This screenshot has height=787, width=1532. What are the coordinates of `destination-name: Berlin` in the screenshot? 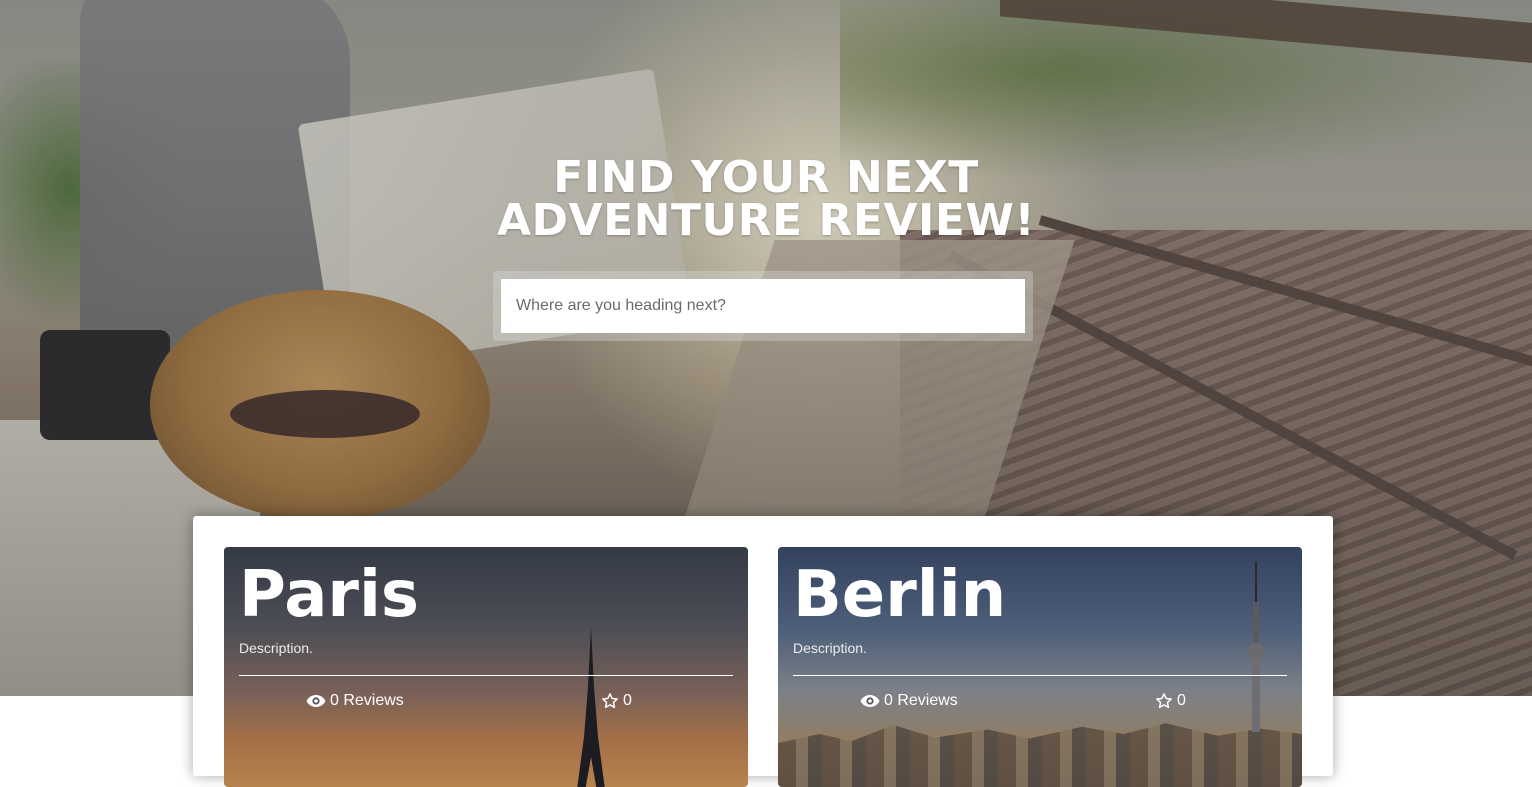 It's located at (899, 595).